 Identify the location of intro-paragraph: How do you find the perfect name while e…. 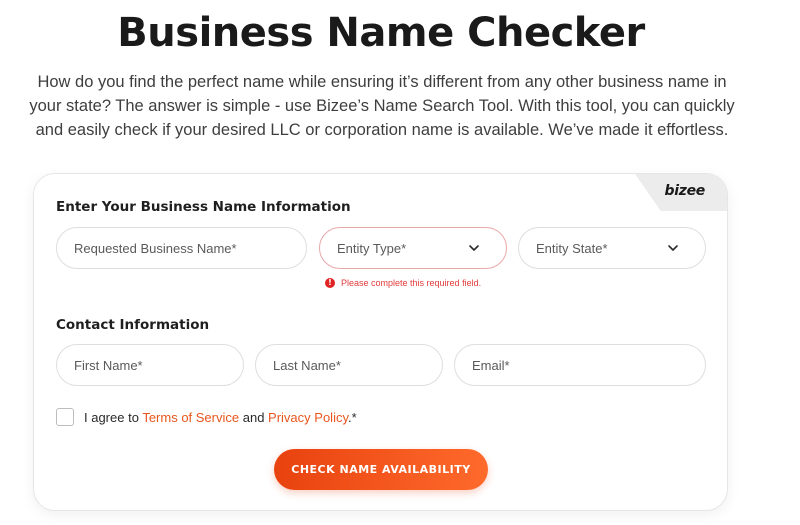
(382, 106).